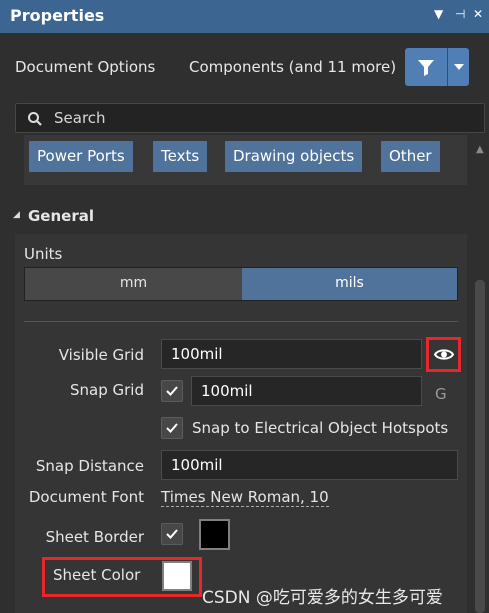 The height and width of the screenshot is (613, 489). Describe the element at coordinates (320, 428) in the screenshot. I see `snap-electrical-label: Snap to Electrical Object Hotspots` at that location.